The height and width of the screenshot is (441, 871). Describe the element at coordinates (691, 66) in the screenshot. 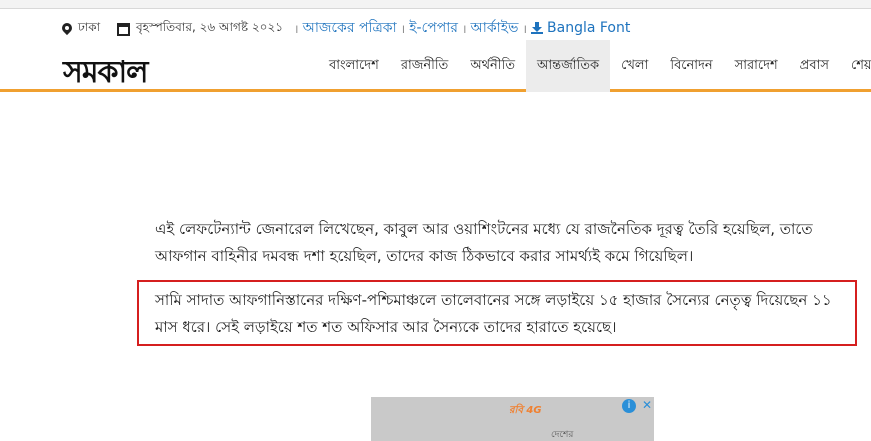

I see `nav-item-entertainment: বিনোদন` at that location.